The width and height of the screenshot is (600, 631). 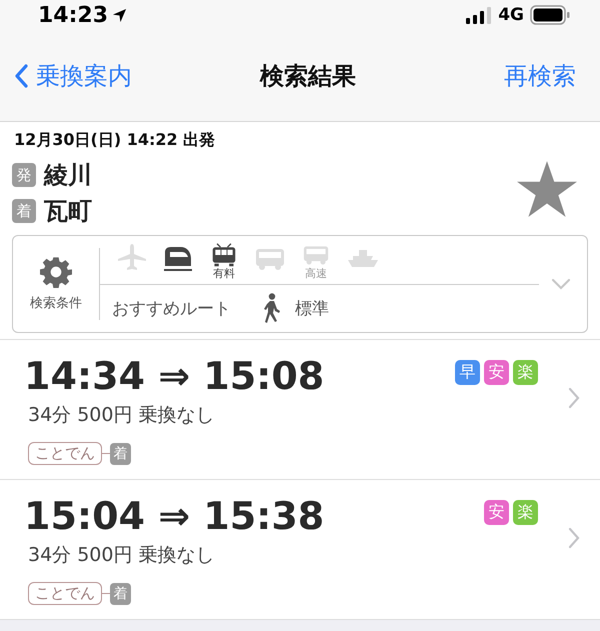 I want to click on route-times: 15:04 ⇒ 15:38, so click(x=175, y=516).